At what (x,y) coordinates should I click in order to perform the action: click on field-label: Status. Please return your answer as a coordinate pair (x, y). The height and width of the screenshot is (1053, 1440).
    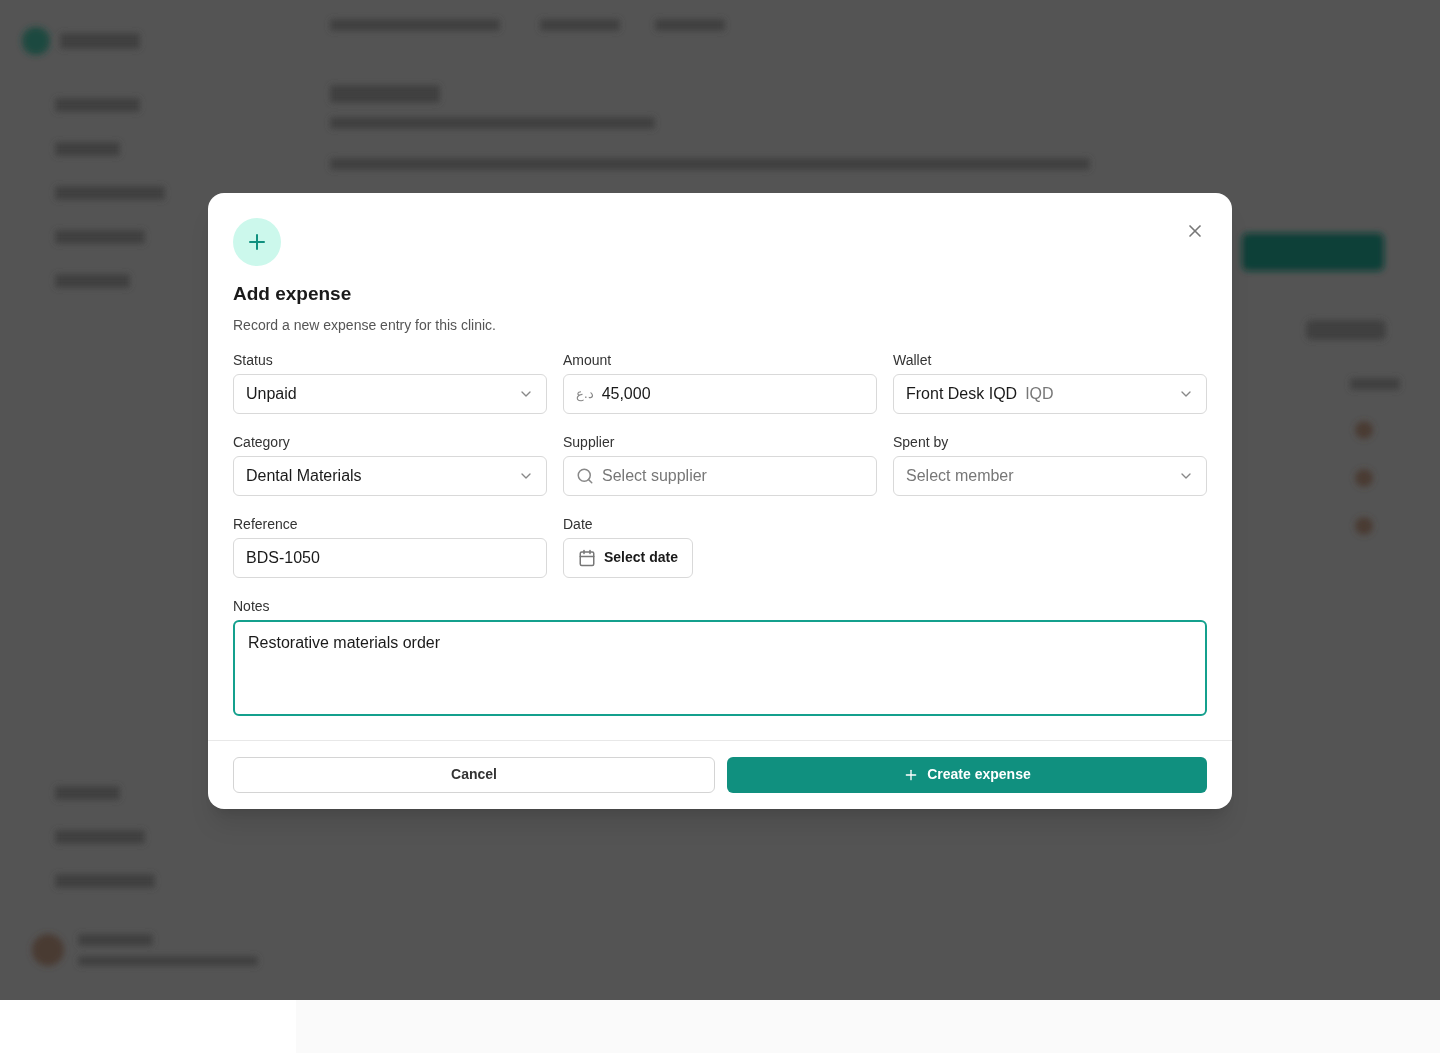
    Looking at the image, I should click on (253, 360).